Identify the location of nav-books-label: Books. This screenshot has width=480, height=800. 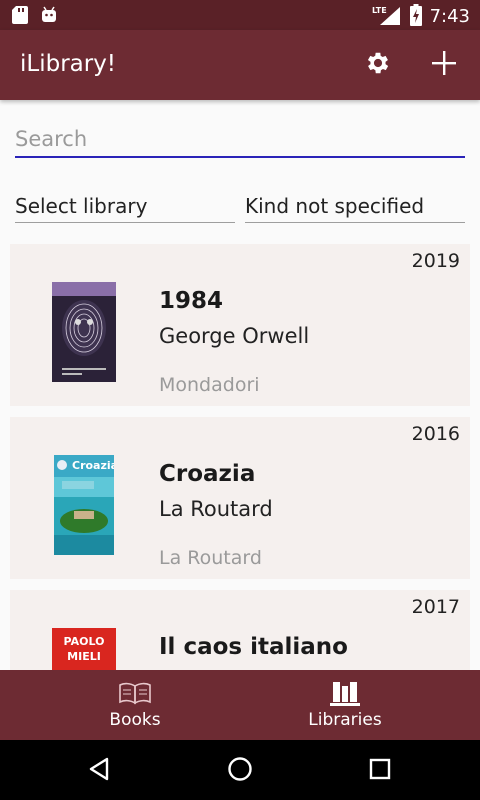
(135, 720).